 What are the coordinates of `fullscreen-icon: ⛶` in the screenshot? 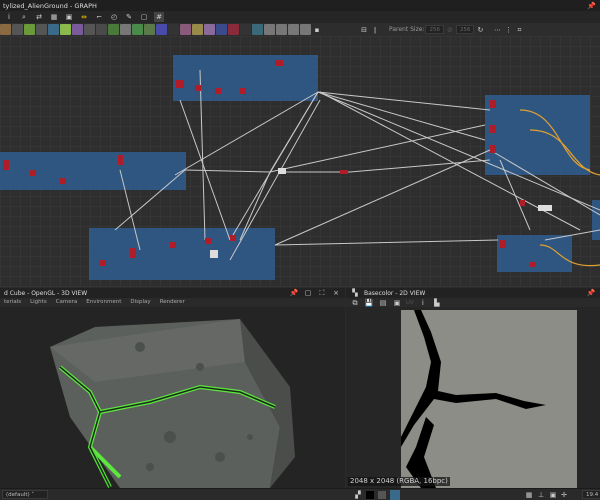 It's located at (322, 293).